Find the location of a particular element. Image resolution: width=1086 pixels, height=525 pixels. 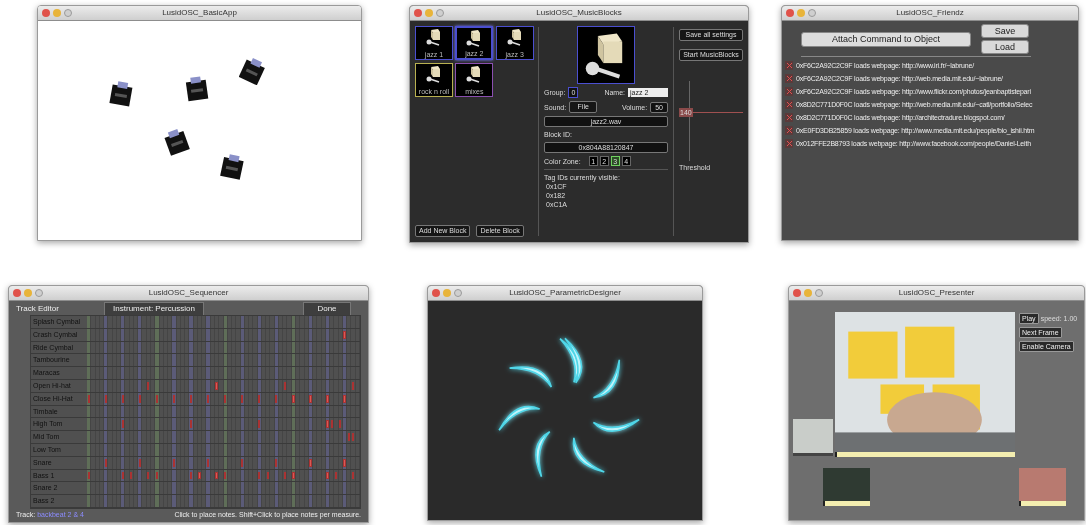

track-editor-heading: Track Editor is located at coordinates (38, 308).